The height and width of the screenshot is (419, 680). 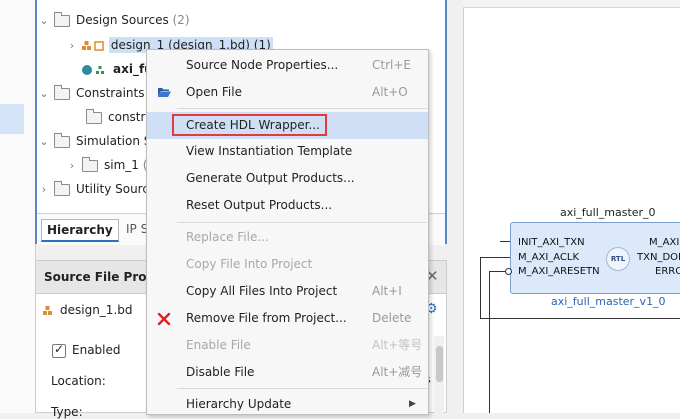 I want to click on menu-item-copy-file-into-project: Copy File Into Project, so click(x=287, y=264).